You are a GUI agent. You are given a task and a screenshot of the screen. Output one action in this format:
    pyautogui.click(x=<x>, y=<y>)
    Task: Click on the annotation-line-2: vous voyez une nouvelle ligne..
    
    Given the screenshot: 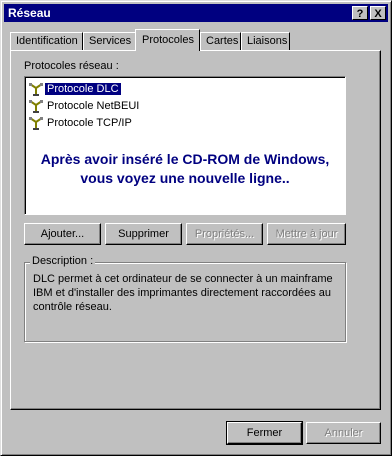 What is the action you would take?
    pyautogui.click(x=185, y=178)
    